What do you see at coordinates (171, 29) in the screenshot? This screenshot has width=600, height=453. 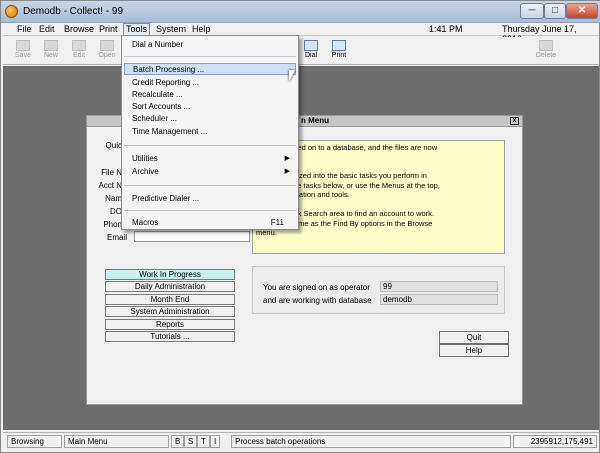 I see `menu-system: System` at bounding box center [171, 29].